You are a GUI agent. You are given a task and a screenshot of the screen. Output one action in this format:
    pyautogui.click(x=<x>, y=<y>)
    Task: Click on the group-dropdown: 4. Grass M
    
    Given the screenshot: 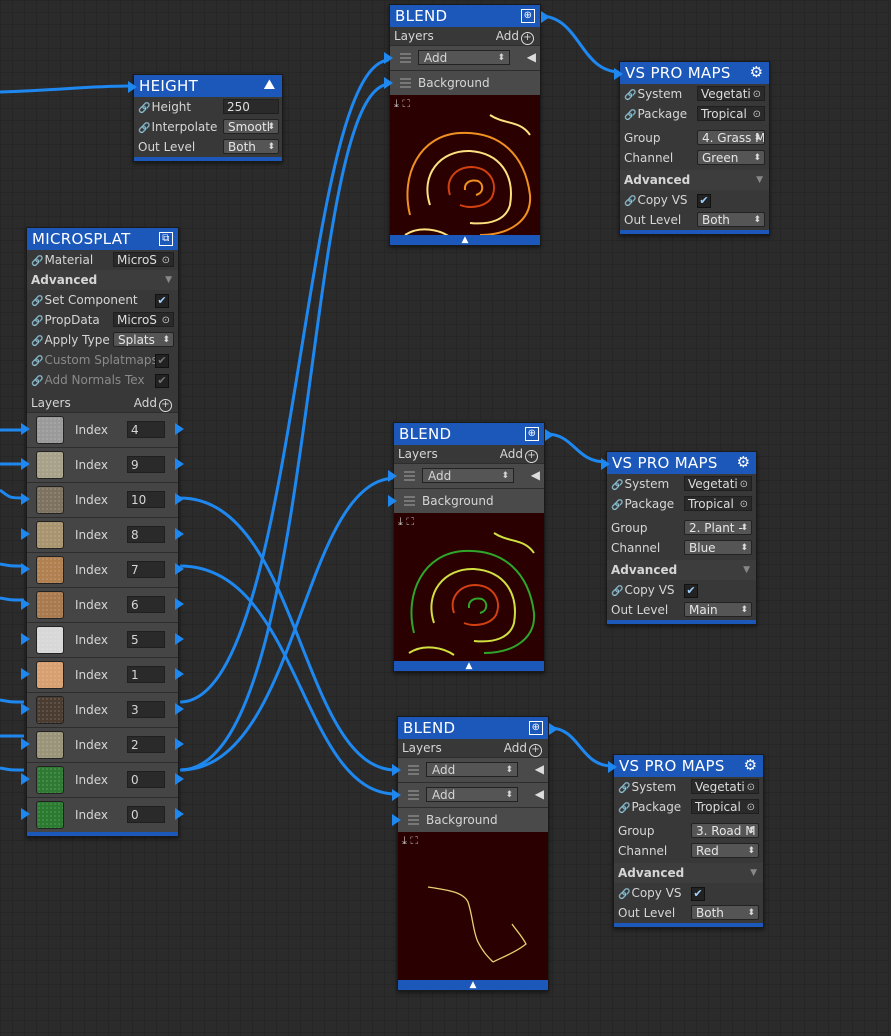 What is the action you would take?
    pyautogui.click(x=731, y=137)
    